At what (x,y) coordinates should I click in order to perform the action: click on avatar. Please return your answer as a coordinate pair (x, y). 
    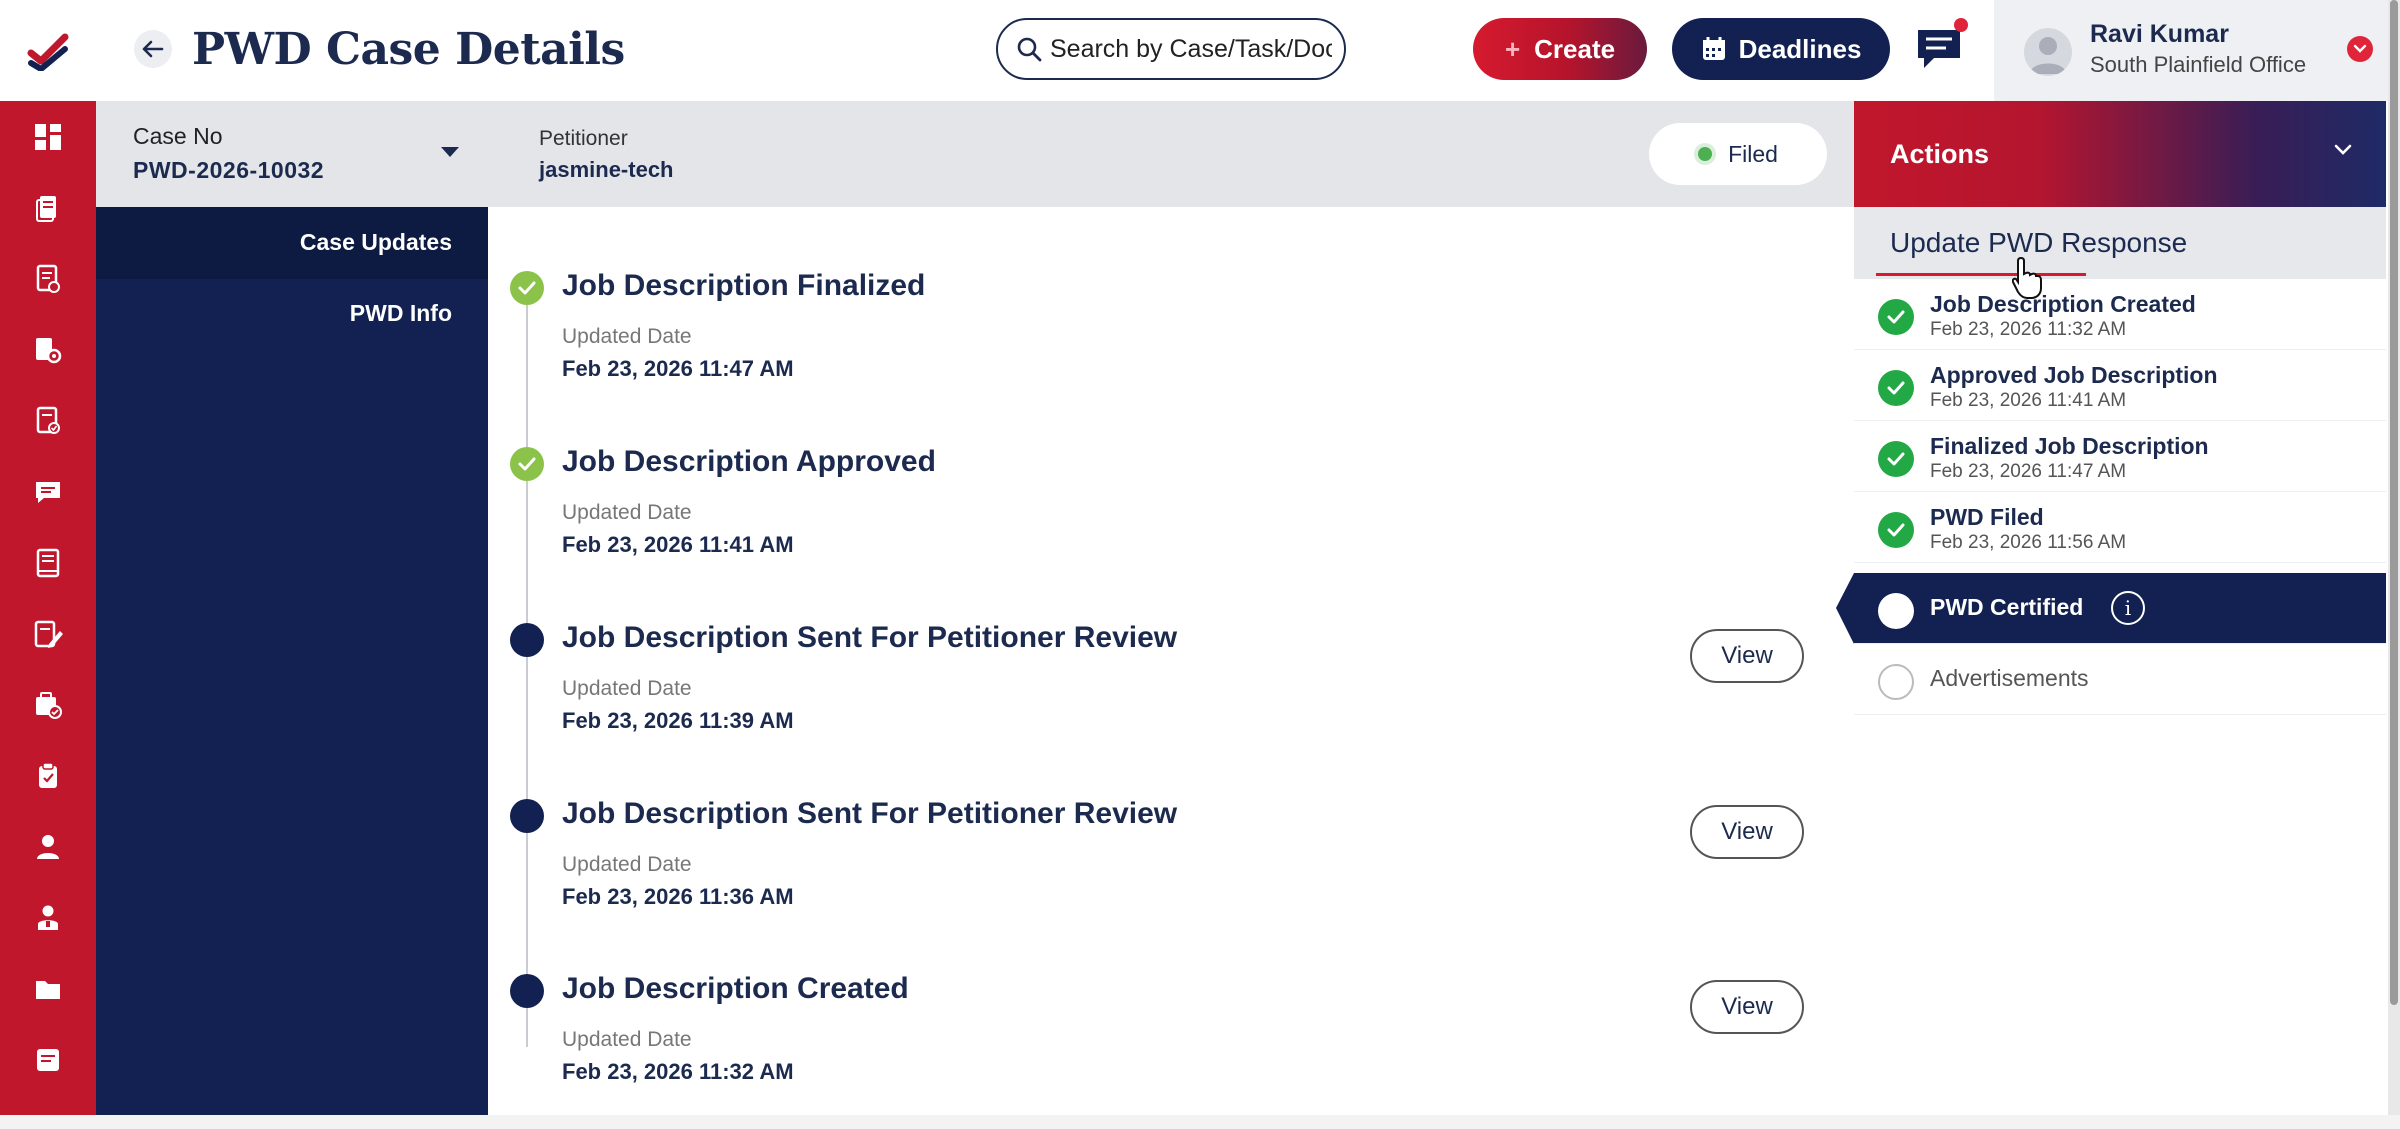
    Looking at the image, I should click on (2048, 52).